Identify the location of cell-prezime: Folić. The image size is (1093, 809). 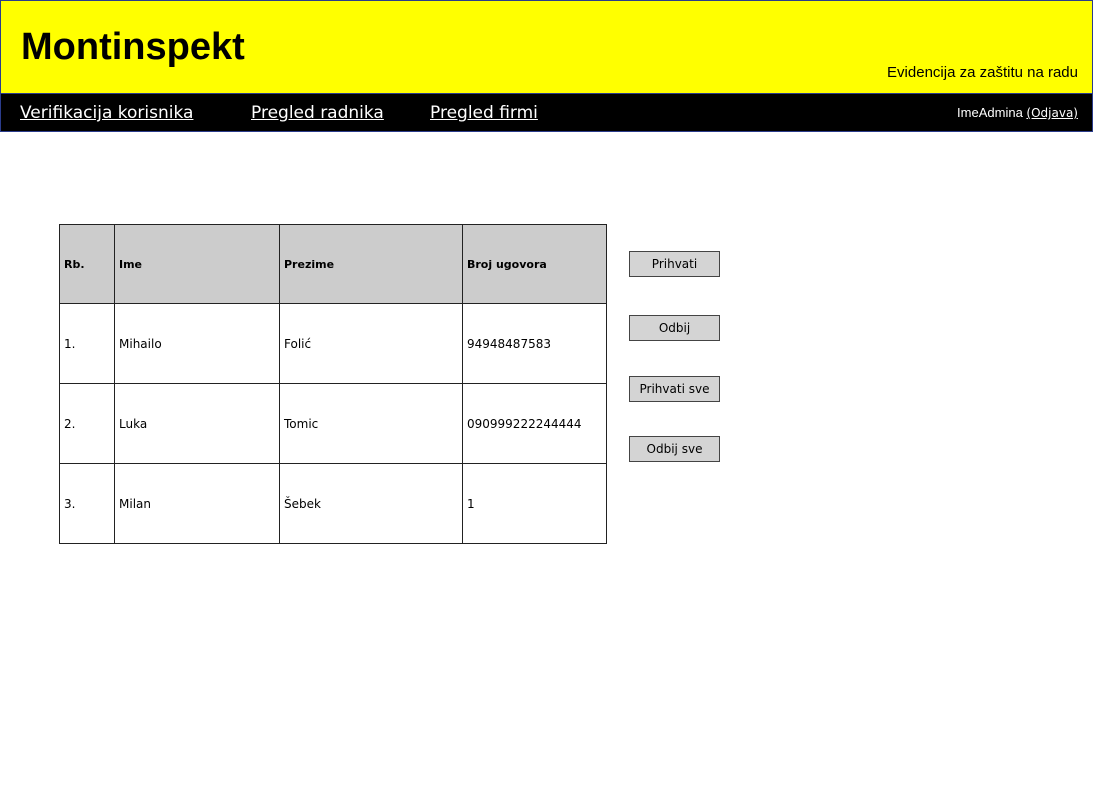
(371, 343).